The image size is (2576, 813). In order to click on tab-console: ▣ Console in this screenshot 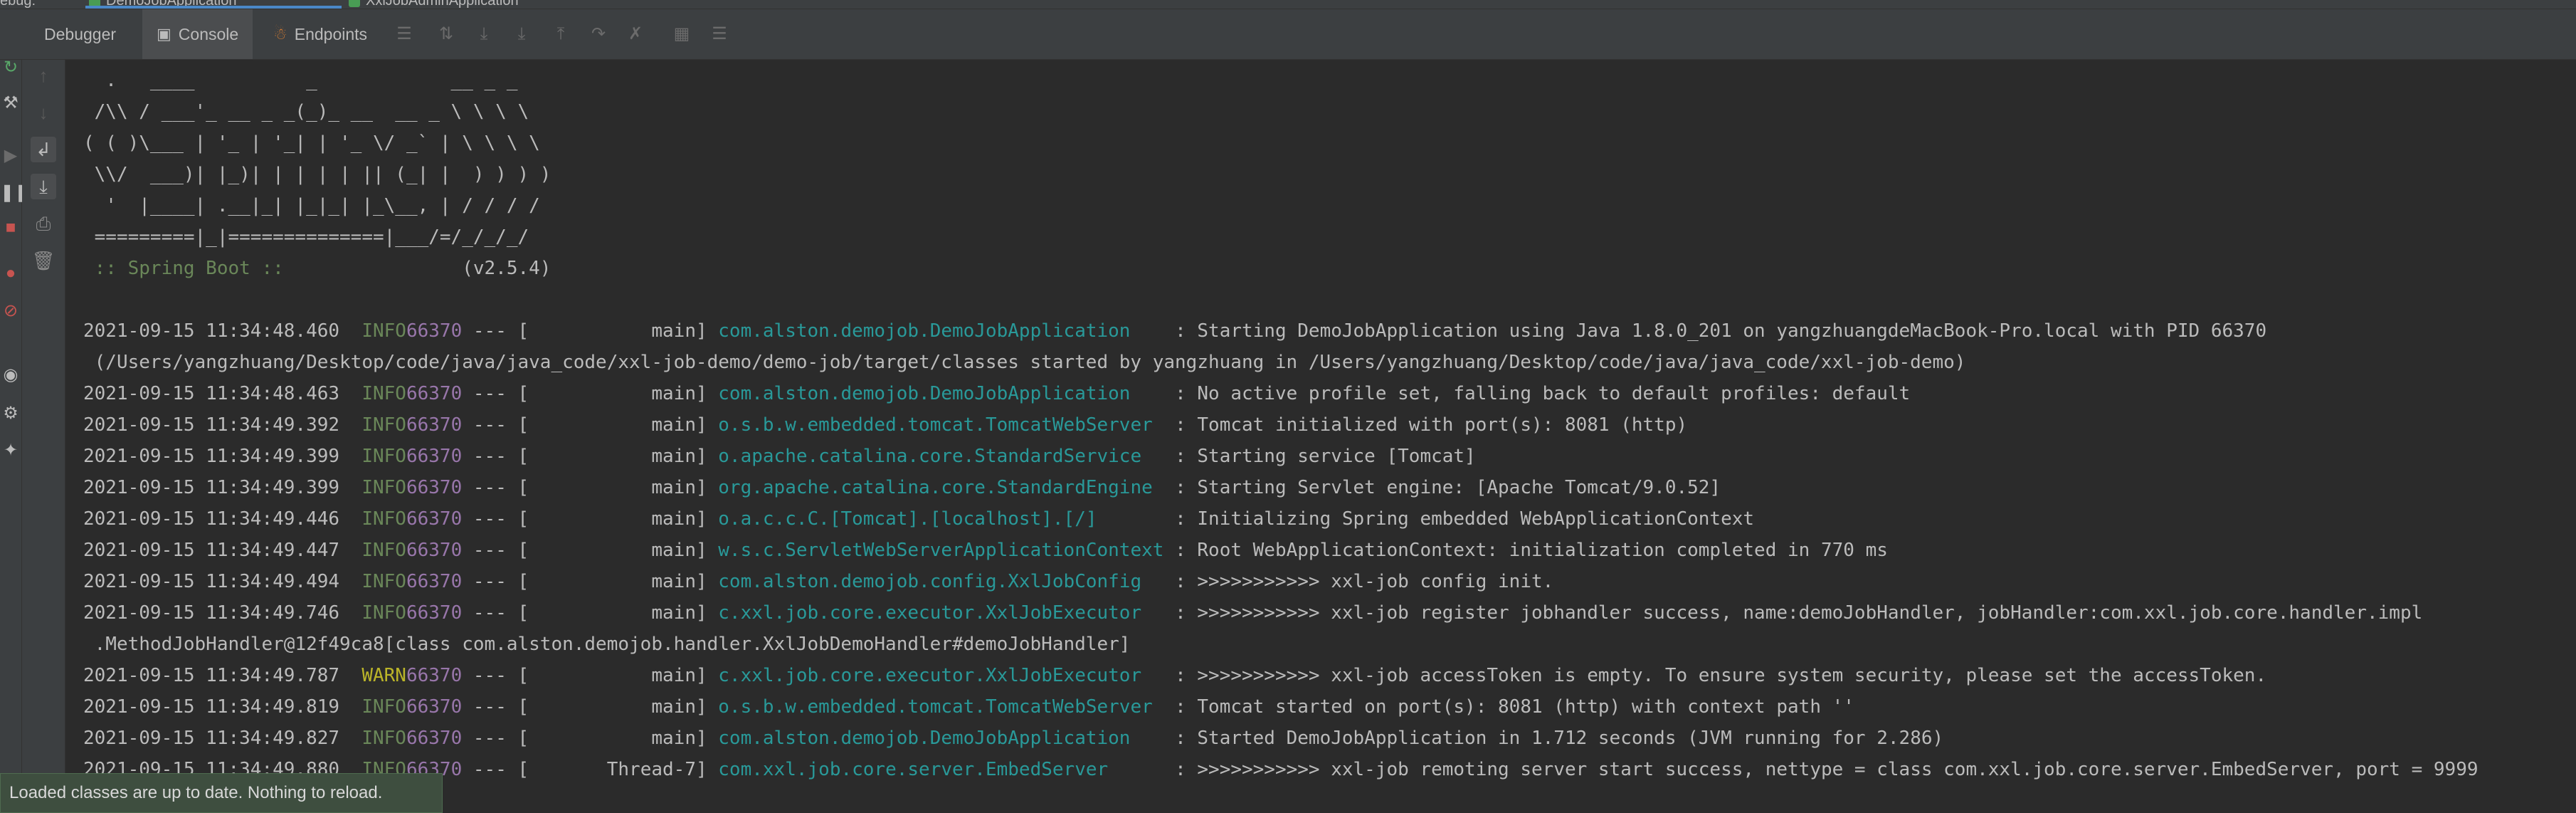, I will do `click(197, 34)`.